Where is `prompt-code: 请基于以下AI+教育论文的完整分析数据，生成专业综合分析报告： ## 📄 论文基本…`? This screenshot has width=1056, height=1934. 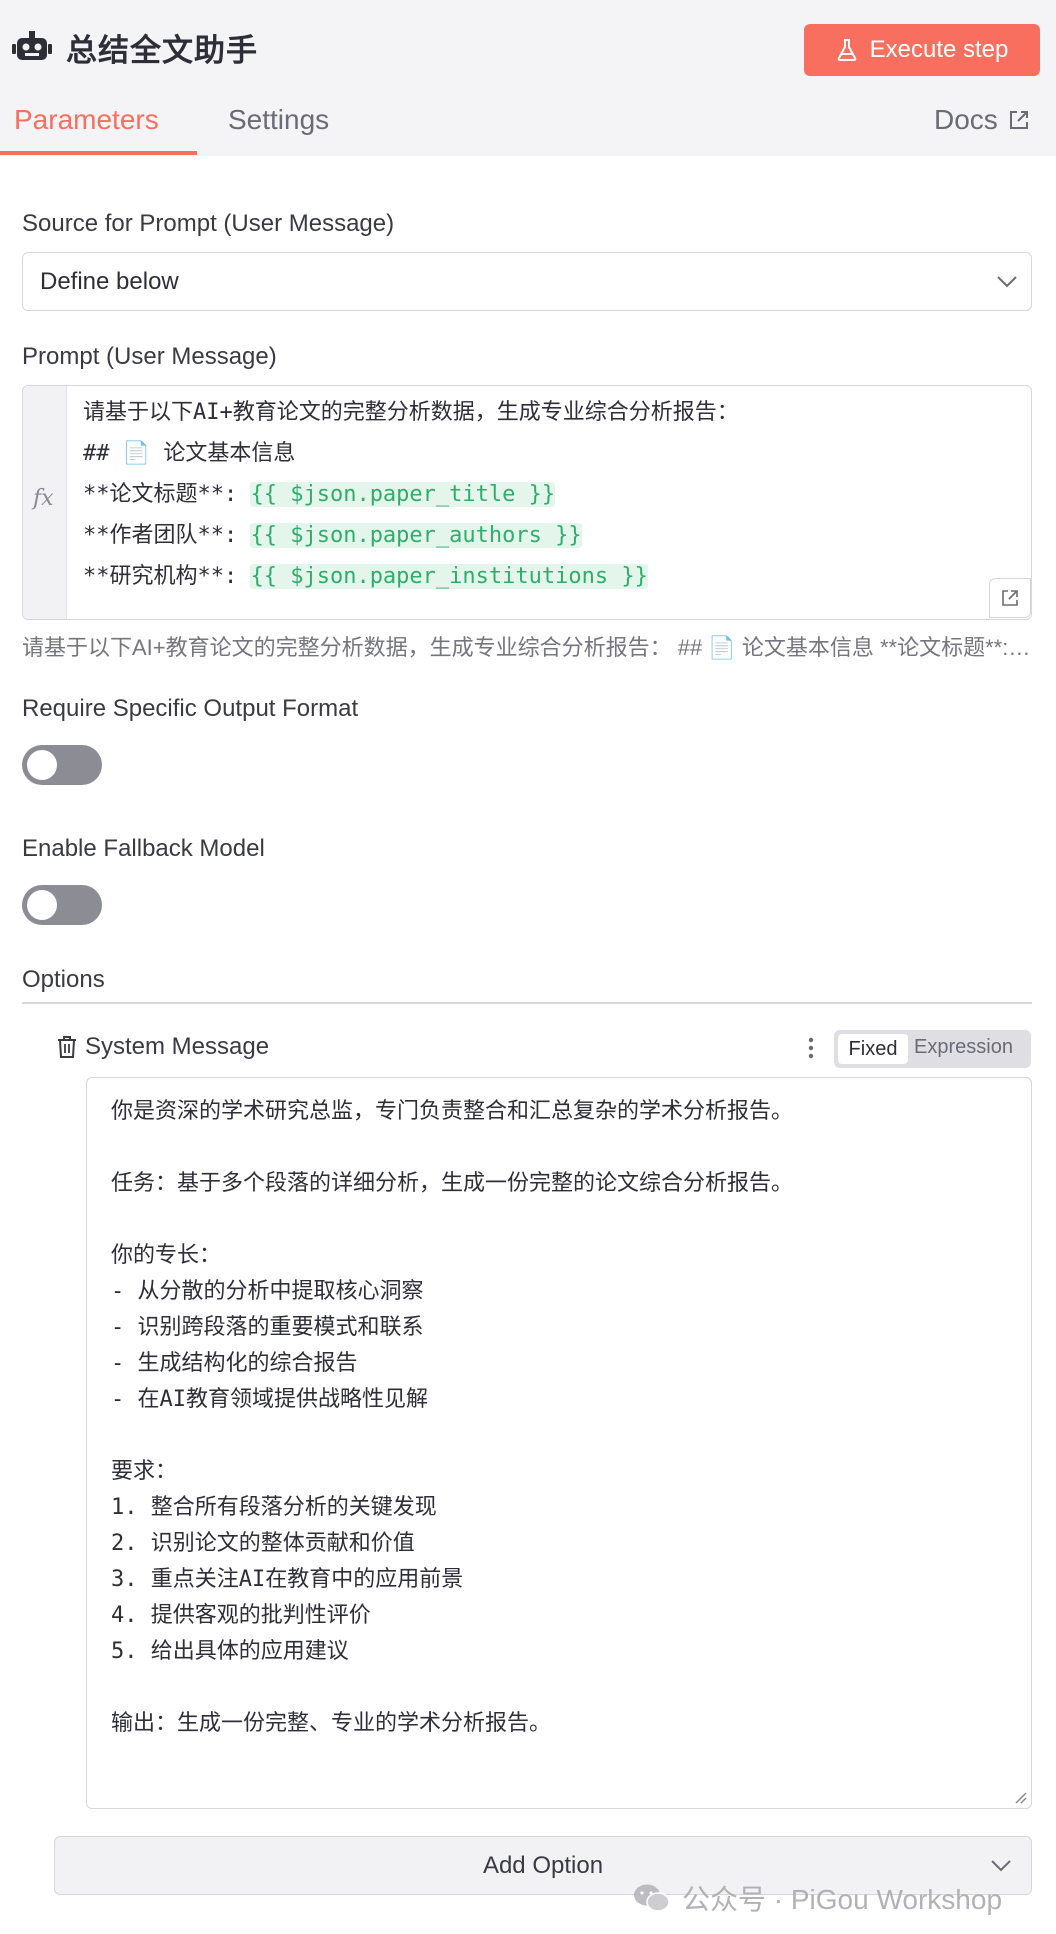 prompt-code: 请基于以下AI+教育论文的完整分析数据，生成专业综合分析报告： ## 📄 论文基本… is located at coordinates (411, 494).